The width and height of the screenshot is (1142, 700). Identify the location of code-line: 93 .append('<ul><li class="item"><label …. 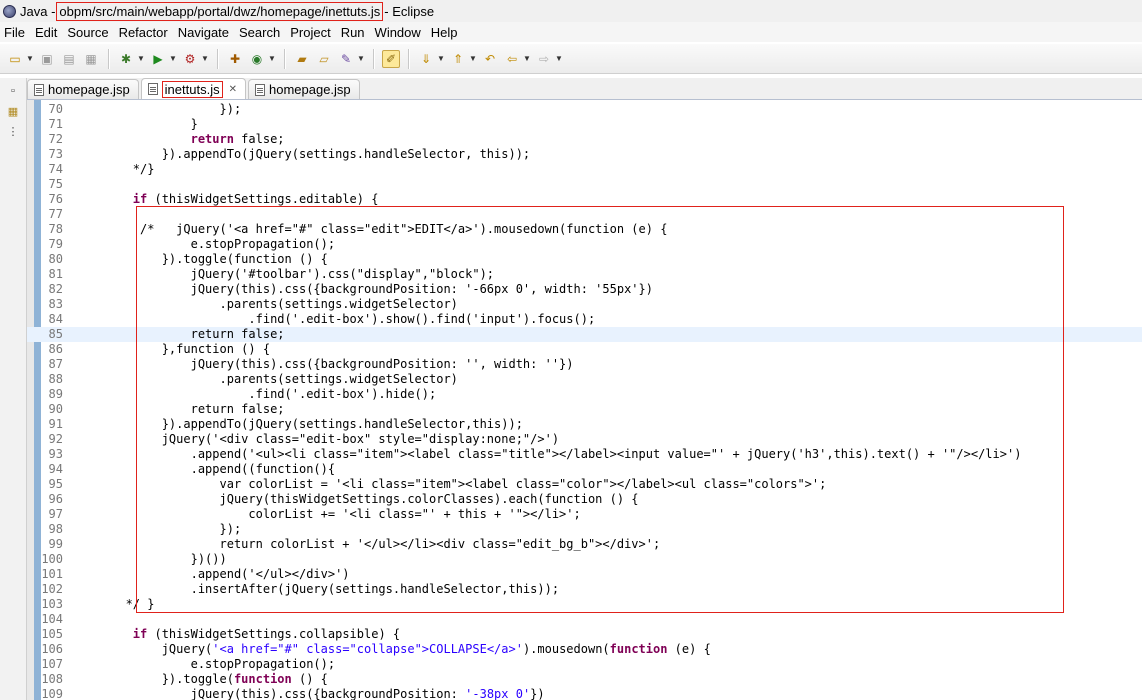
(584, 454).